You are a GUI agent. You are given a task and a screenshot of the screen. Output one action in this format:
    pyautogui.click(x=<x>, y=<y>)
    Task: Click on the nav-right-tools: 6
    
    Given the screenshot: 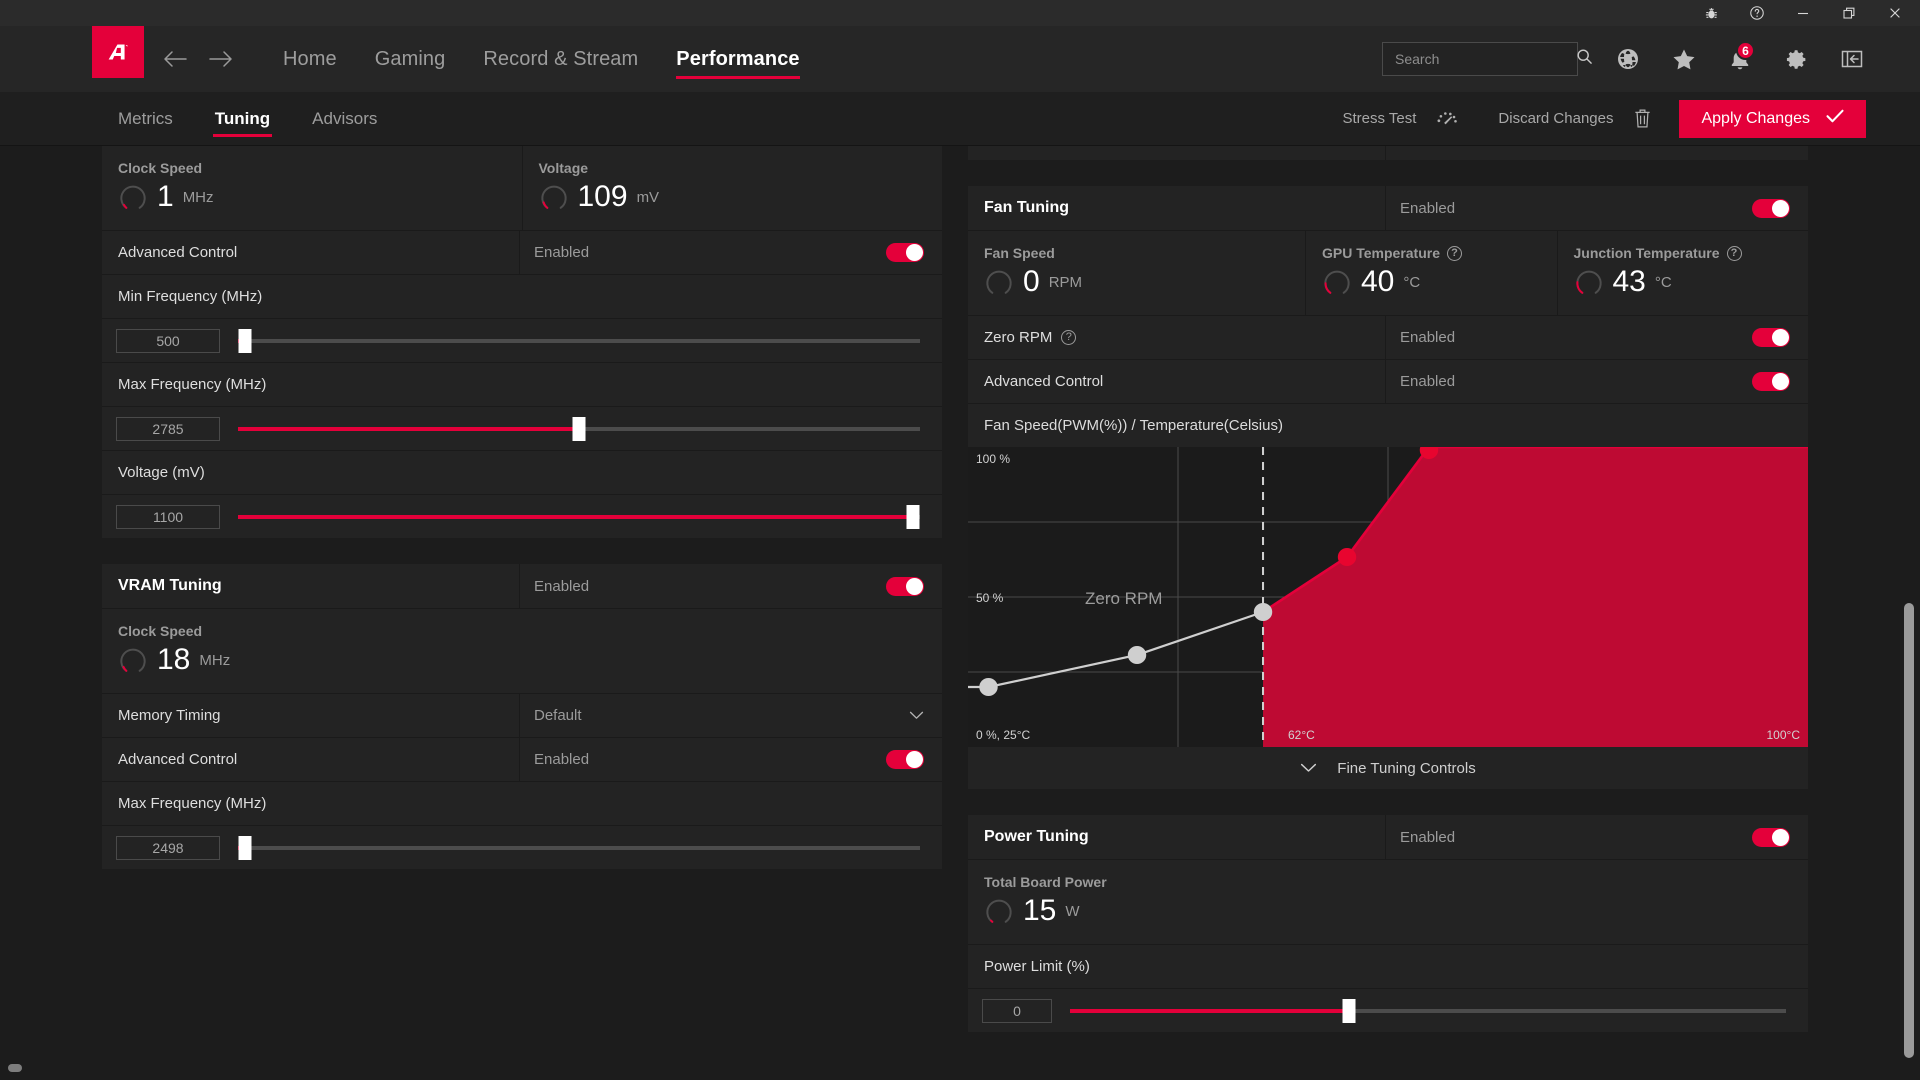 What is the action you would take?
    pyautogui.click(x=1651, y=59)
    